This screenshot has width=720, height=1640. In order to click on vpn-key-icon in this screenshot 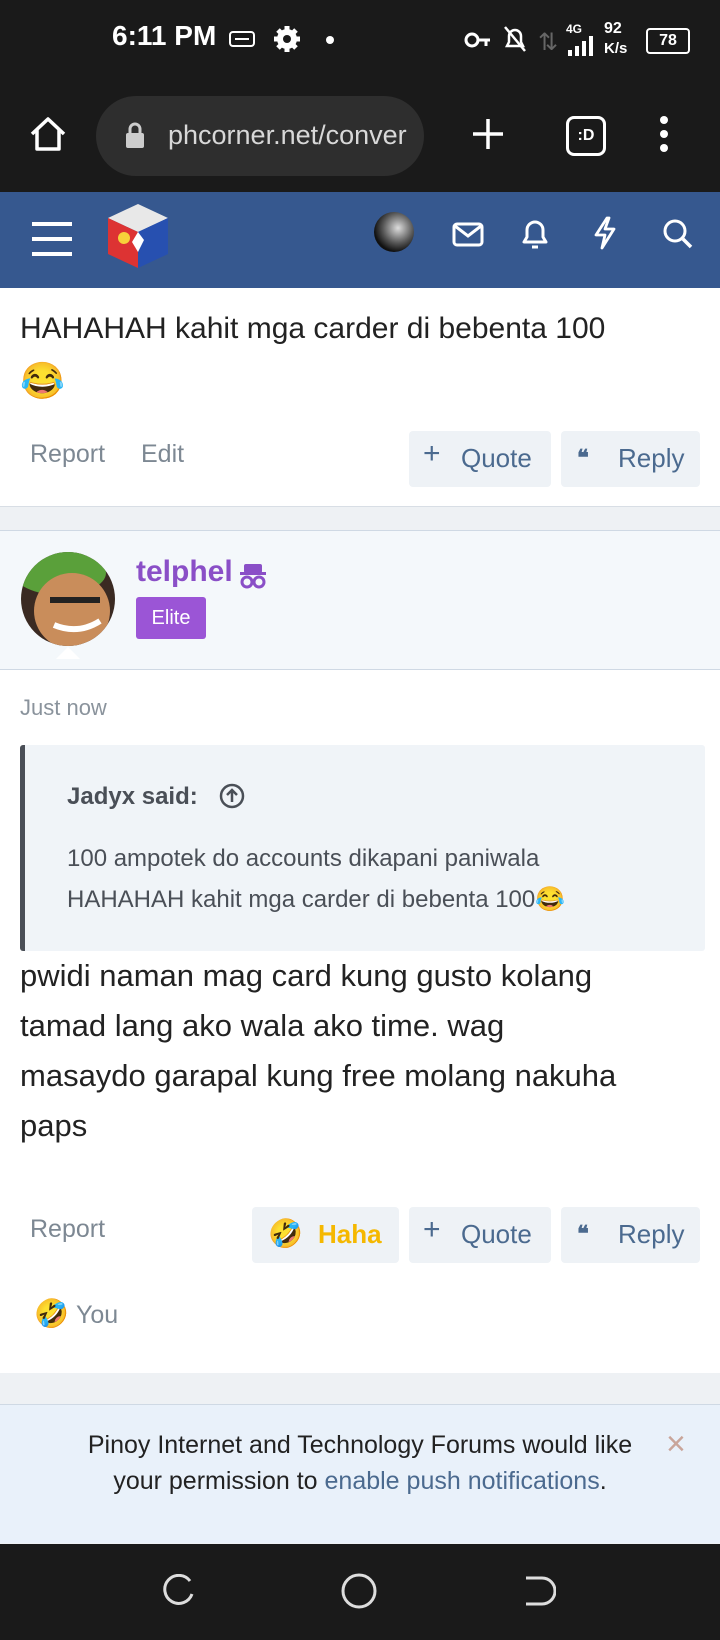, I will do `click(477, 40)`.